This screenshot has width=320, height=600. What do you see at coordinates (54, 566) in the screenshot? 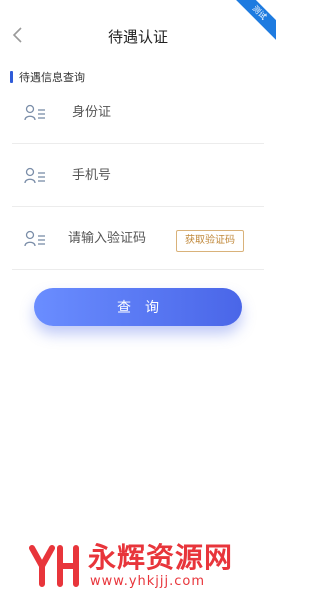
I see `watermark-logo-icon` at bounding box center [54, 566].